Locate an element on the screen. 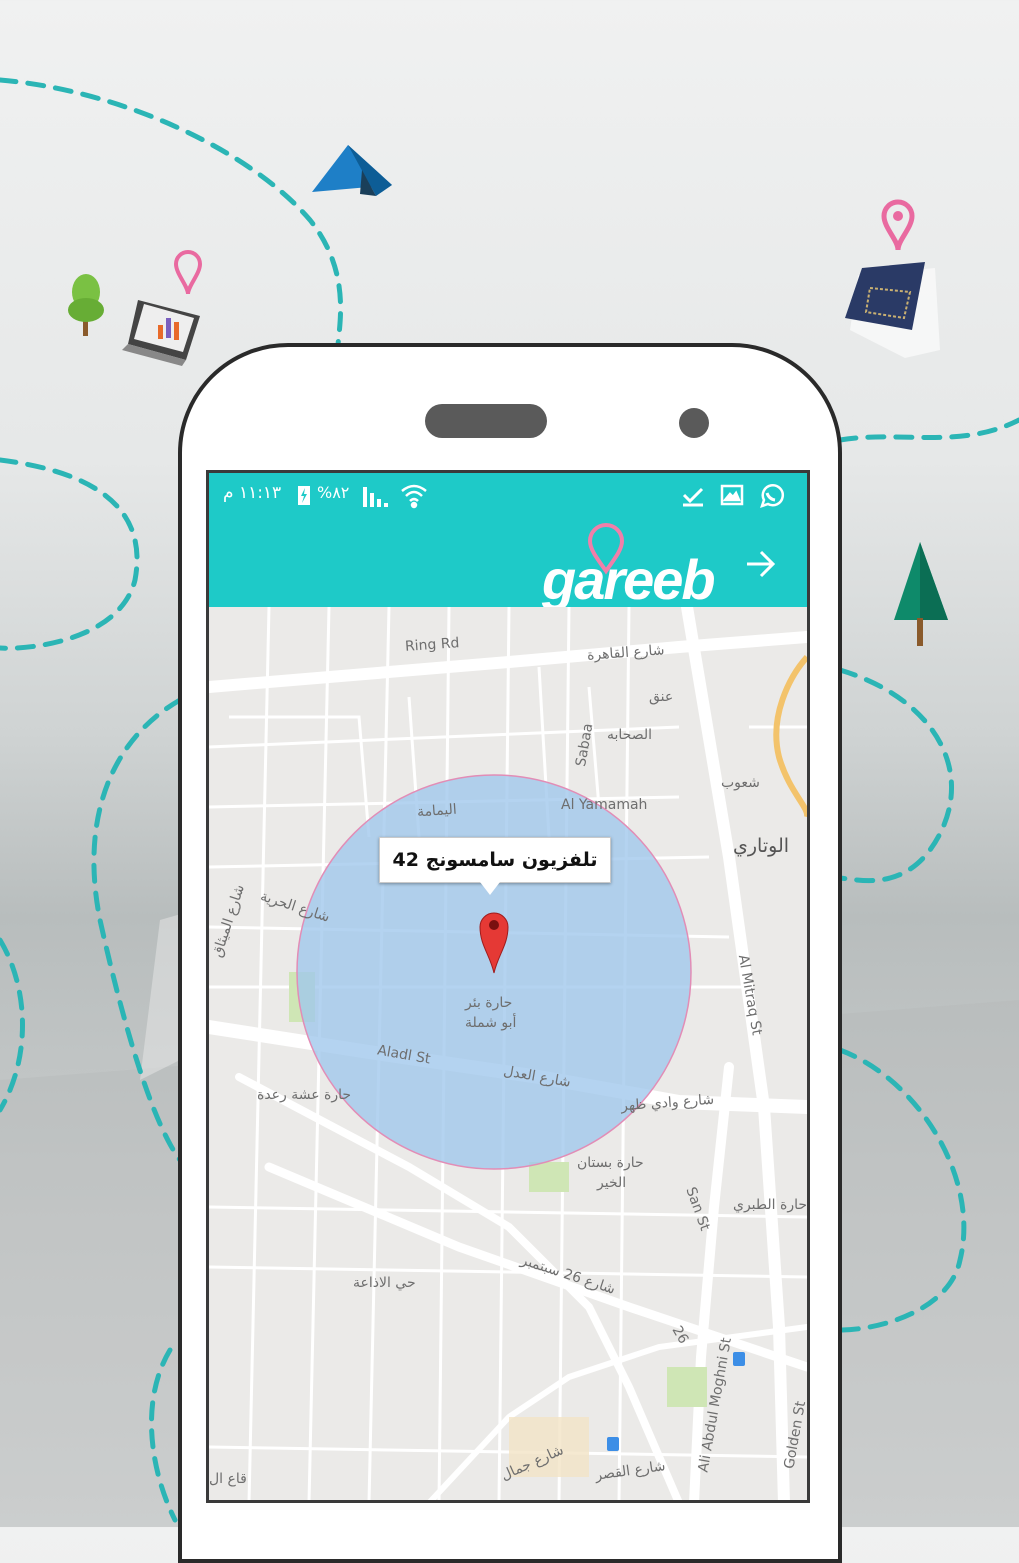 The image size is (1019, 1563). whatsapp-icon is located at coordinates (771, 498).